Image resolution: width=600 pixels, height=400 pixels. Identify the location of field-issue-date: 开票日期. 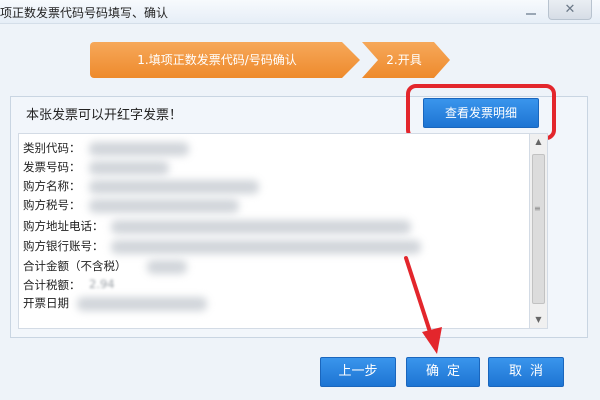
(46, 303).